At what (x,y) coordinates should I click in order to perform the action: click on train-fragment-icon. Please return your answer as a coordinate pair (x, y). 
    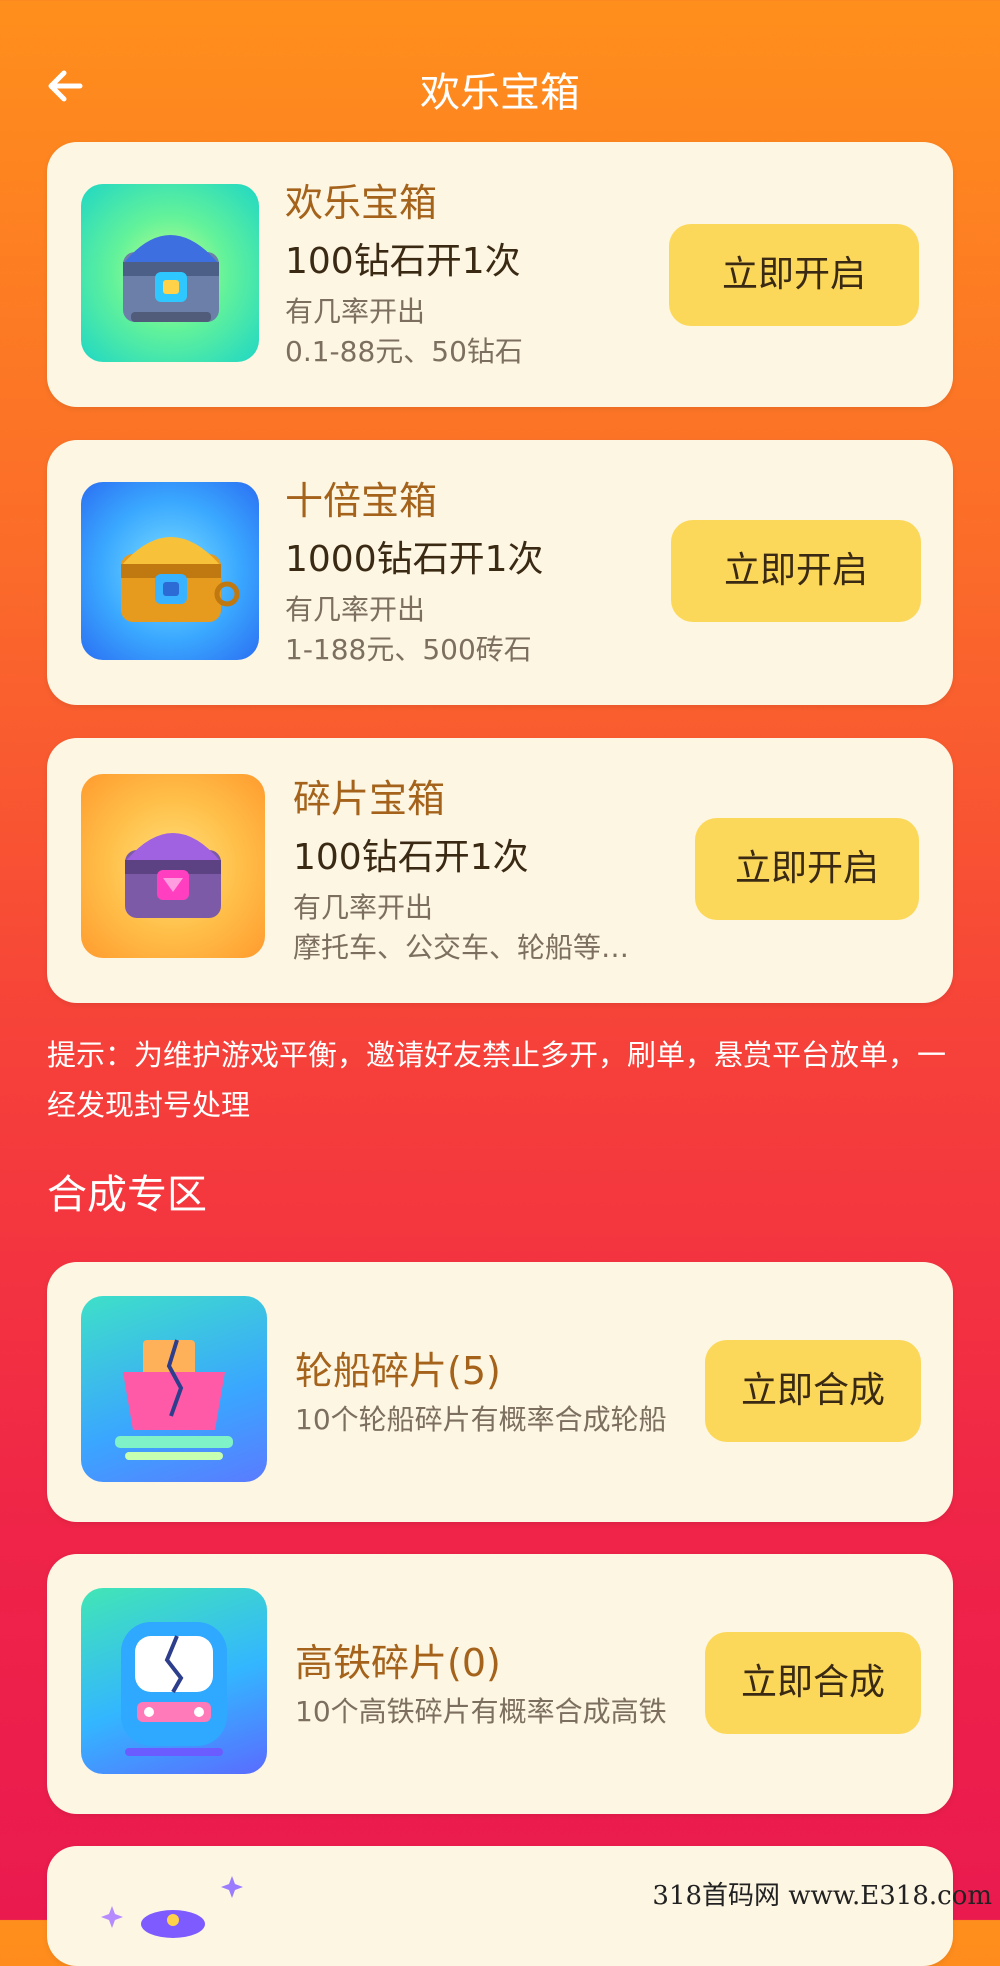
    Looking at the image, I should click on (174, 1681).